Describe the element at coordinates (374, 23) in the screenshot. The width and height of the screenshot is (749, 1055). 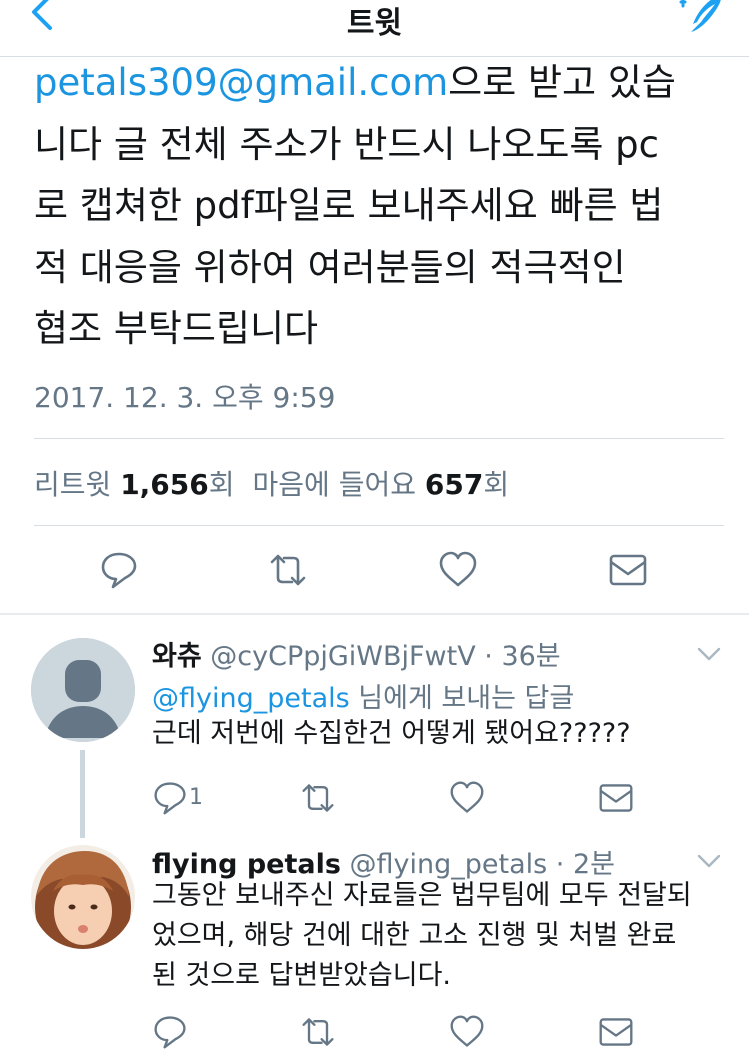
I see `page-title: 트윗` at that location.